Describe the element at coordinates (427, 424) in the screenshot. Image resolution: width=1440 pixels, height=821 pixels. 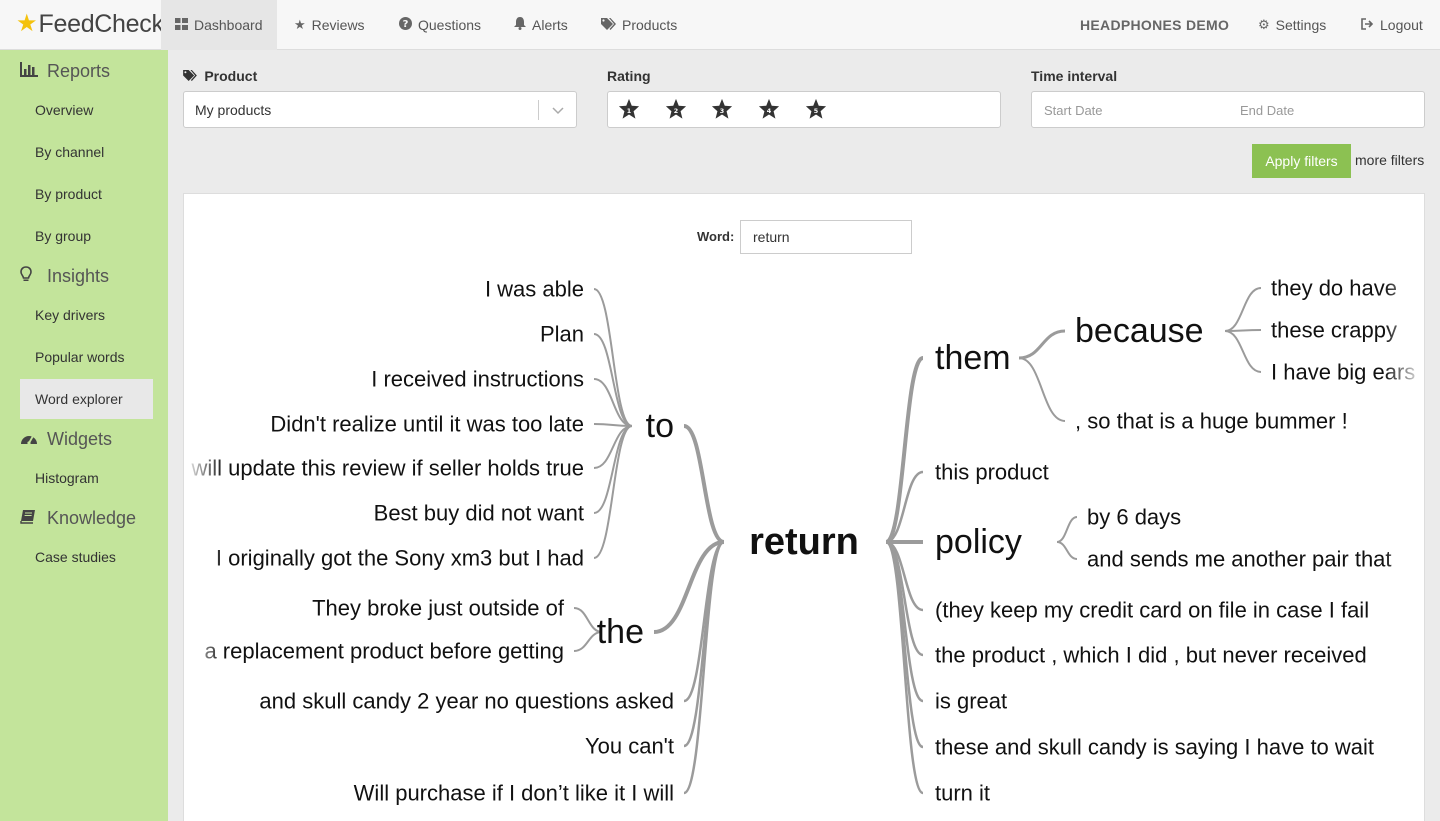
I see `left-leaf-phrase: Didn't realize until it was too late` at that location.